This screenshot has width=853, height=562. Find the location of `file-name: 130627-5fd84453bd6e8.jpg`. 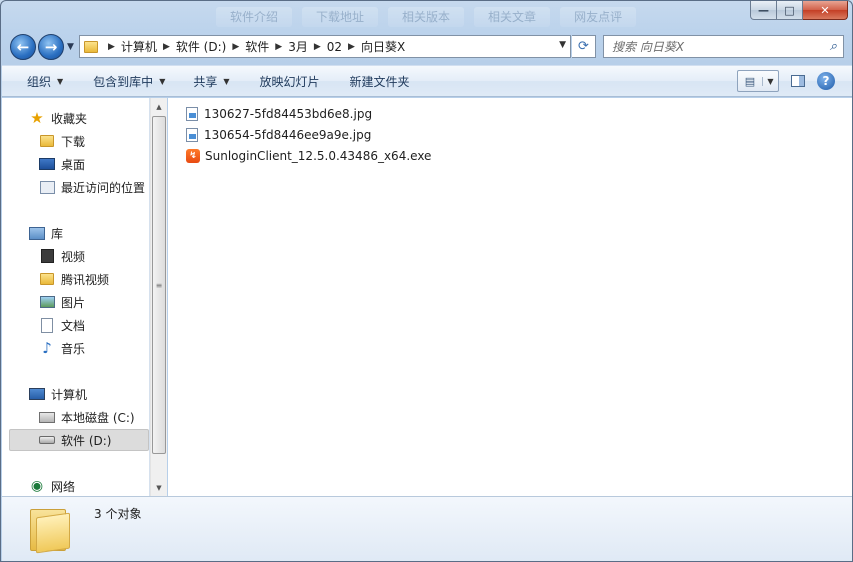

file-name: 130627-5fd84453bd6e8.jpg is located at coordinates (288, 113).